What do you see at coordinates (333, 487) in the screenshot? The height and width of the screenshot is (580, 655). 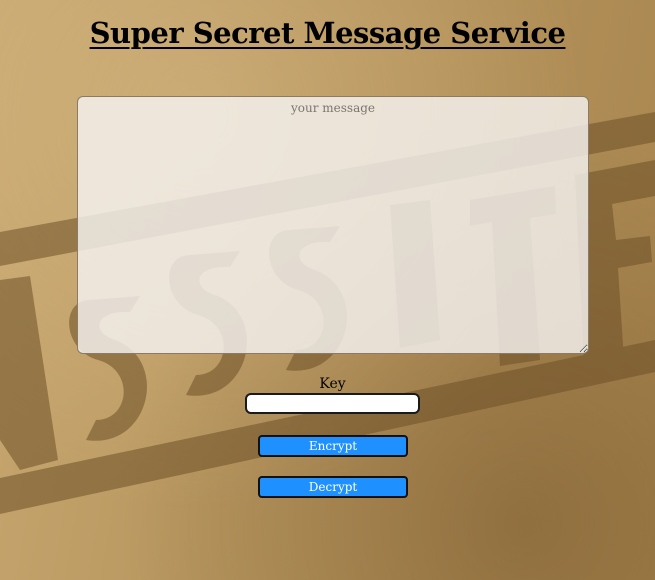 I see `decrypt-button: Decrypt` at bounding box center [333, 487].